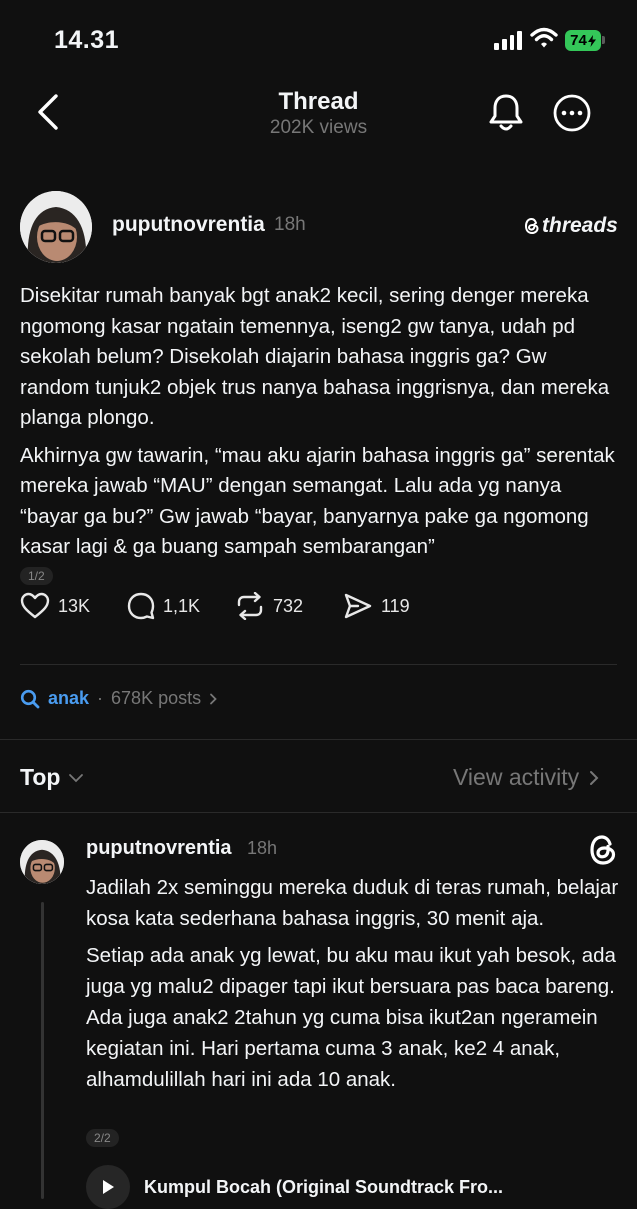 Image resolution: width=637 pixels, height=1209 pixels. What do you see at coordinates (290, 224) in the screenshot?
I see `post-timestamp: 18h` at bounding box center [290, 224].